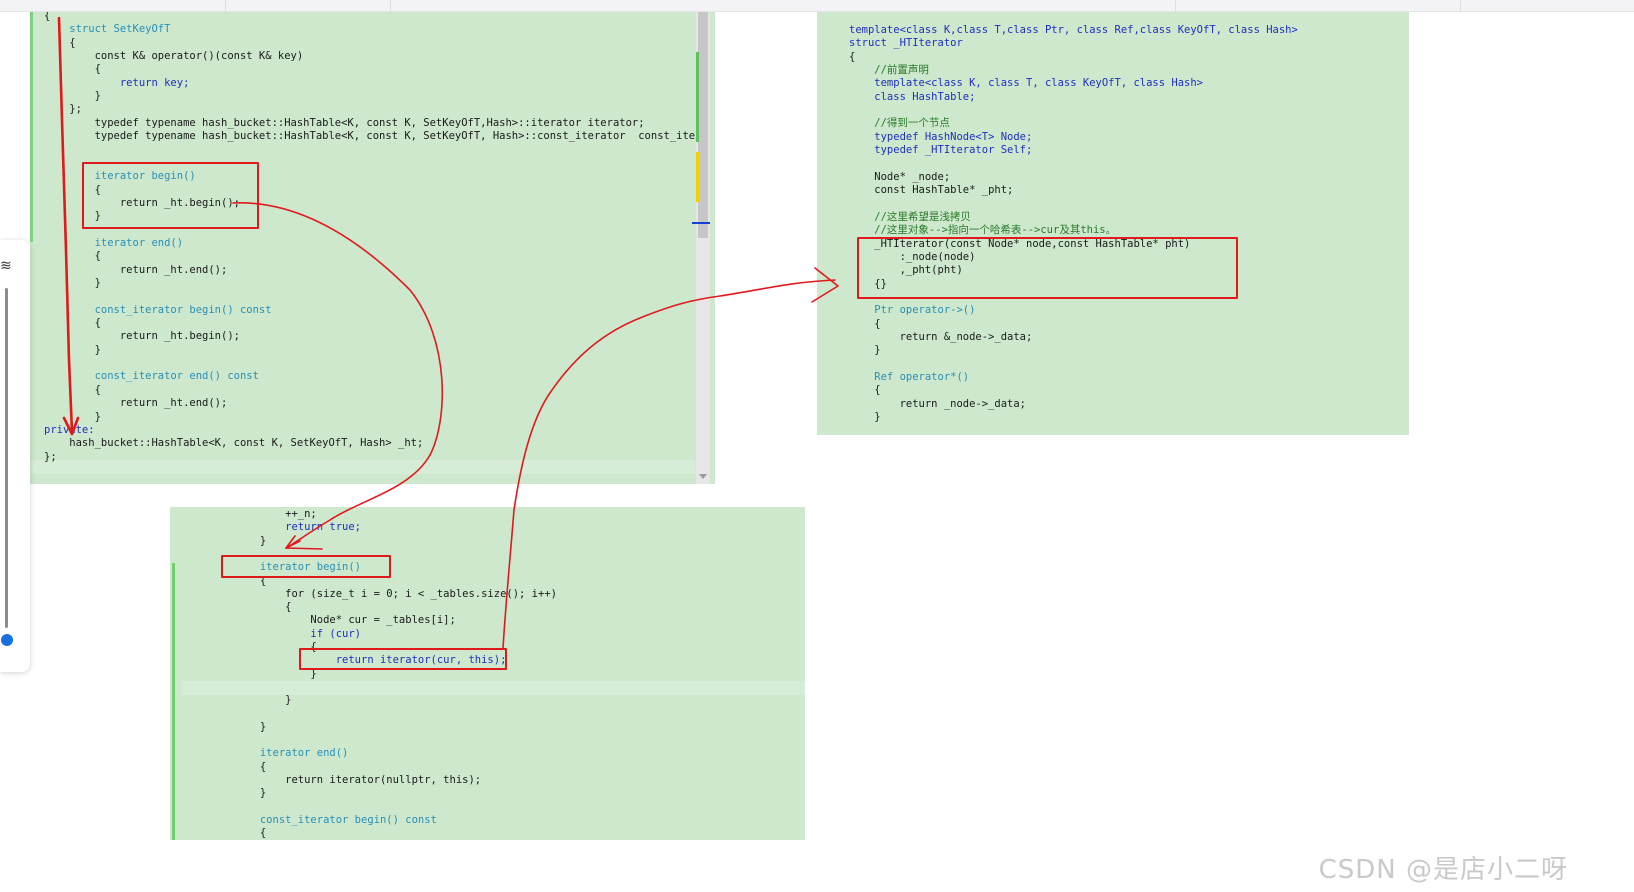 Image resolution: width=1634 pixels, height=892 pixels. Describe the element at coordinates (15, 456) in the screenshot. I see `side-toolbar-widget: ≋` at that location.